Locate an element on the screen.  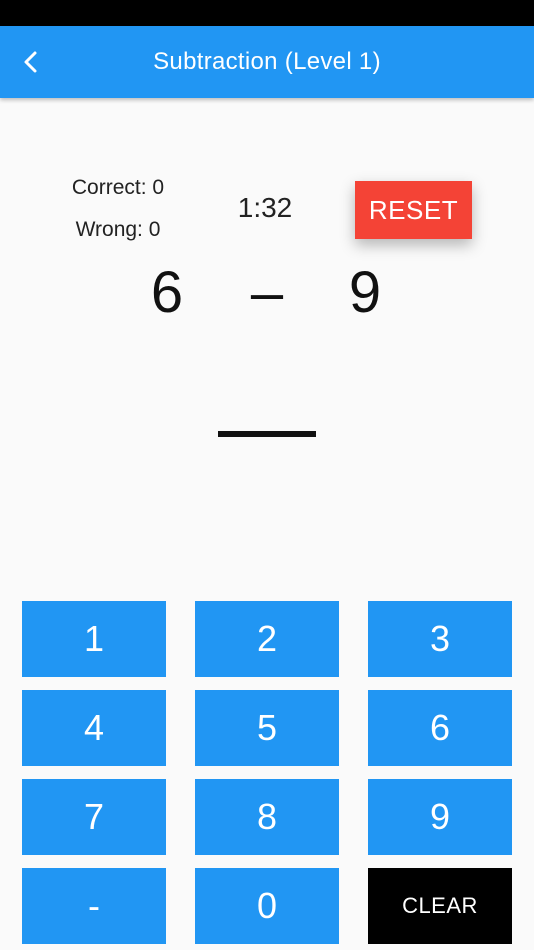
timer: 1:32 is located at coordinates (265, 207).